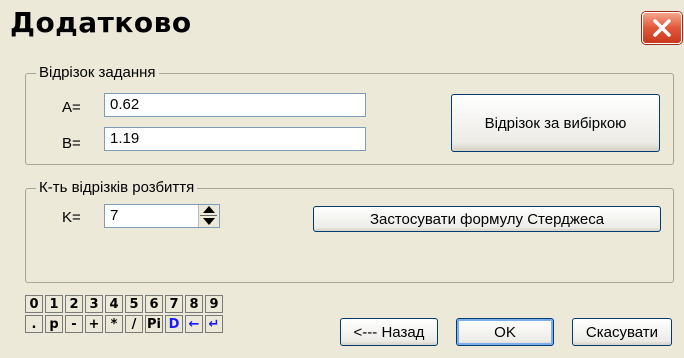  What do you see at coordinates (487, 219) in the screenshot?
I see `sturges-formula-button: Застосувати формулу Стерджеса` at bounding box center [487, 219].